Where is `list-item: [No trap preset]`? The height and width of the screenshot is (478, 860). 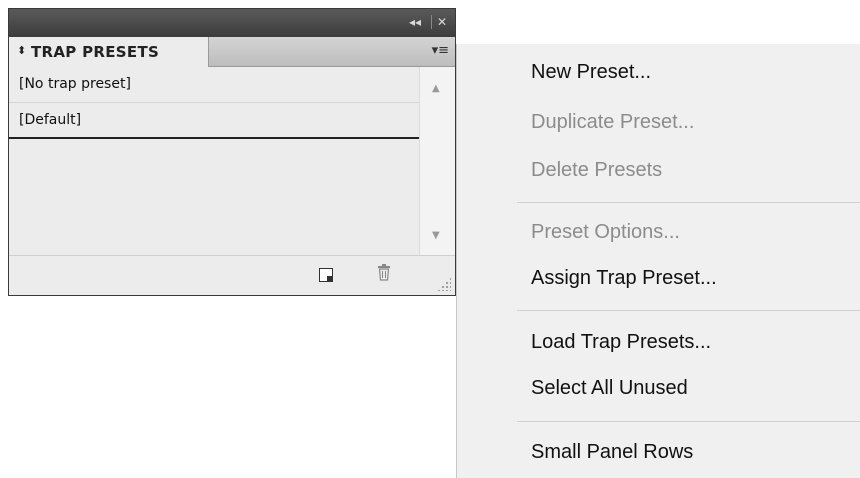
list-item: [No trap preset] is located at coordinates (214, 85).